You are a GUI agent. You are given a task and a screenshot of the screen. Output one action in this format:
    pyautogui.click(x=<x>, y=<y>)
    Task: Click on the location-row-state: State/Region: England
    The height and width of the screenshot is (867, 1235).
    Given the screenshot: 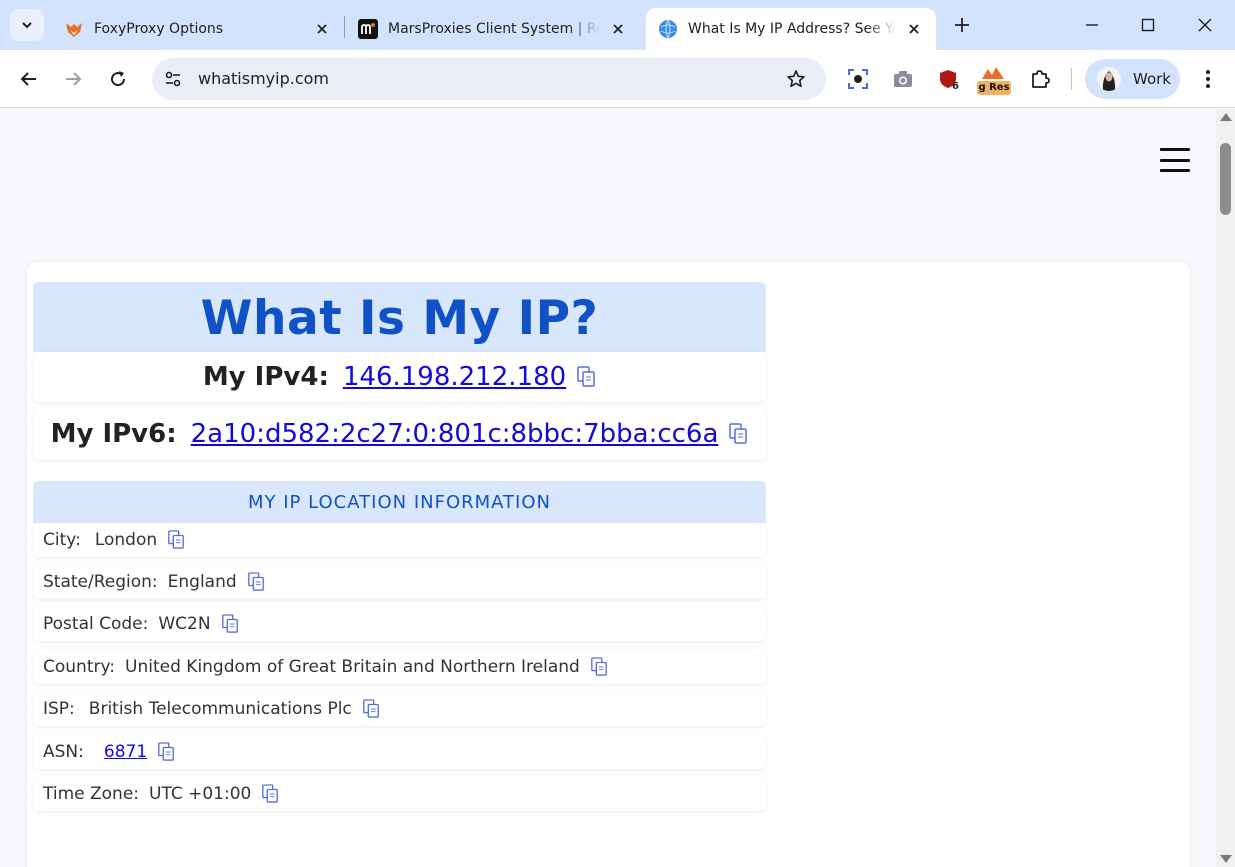 What is the action you would take?
    pyautogui.click(x=399, y=582)
    